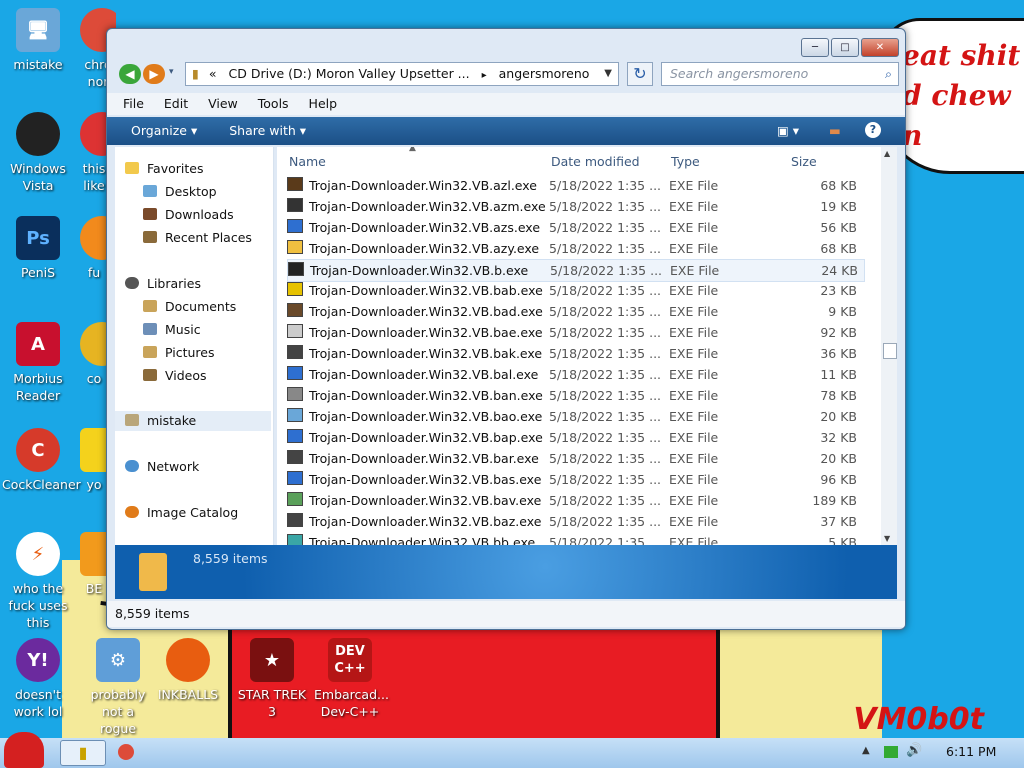  What do you see at coordinates (179, 353) in the screenshot?
I see `nav-pictures: Pictures` at bounding box center [179, 353].